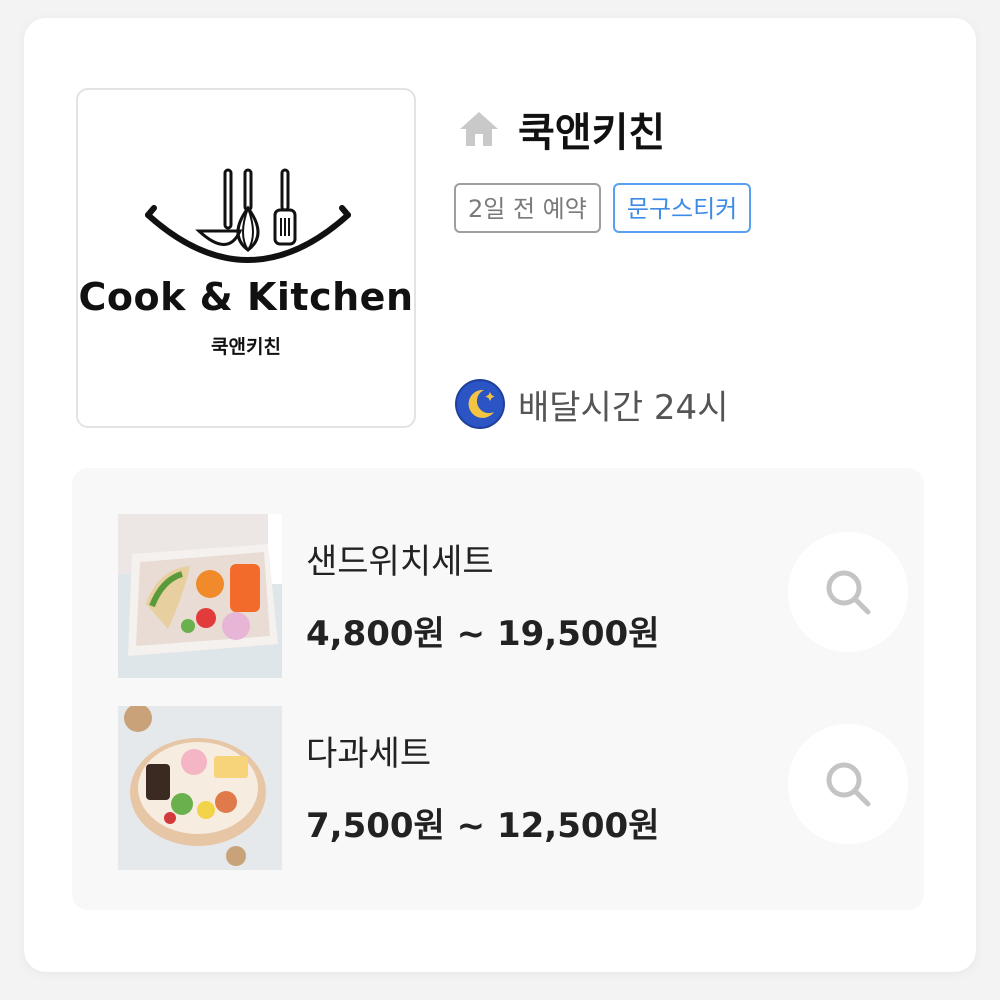  I want to click on menu-item-name: 다과세트, so click(369, 754).